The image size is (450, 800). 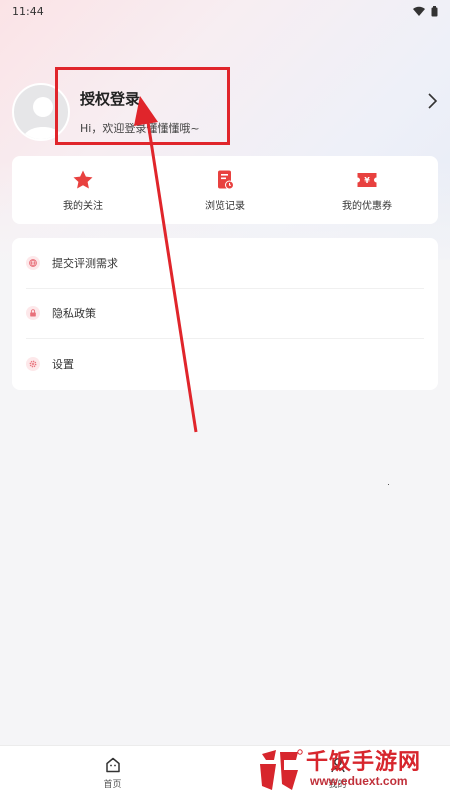 What do you see at coordinates (74, 314) in the screenshot?
I see `menu-item-label: 隐私政策` at bounding box center [74, 314].